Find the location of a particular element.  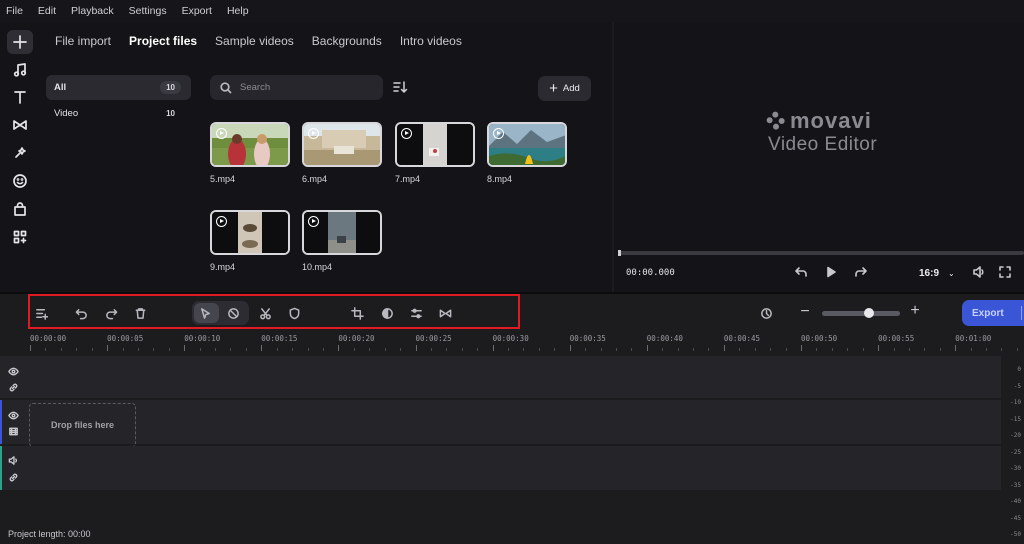

play-button is located at coordinates (832, 273).